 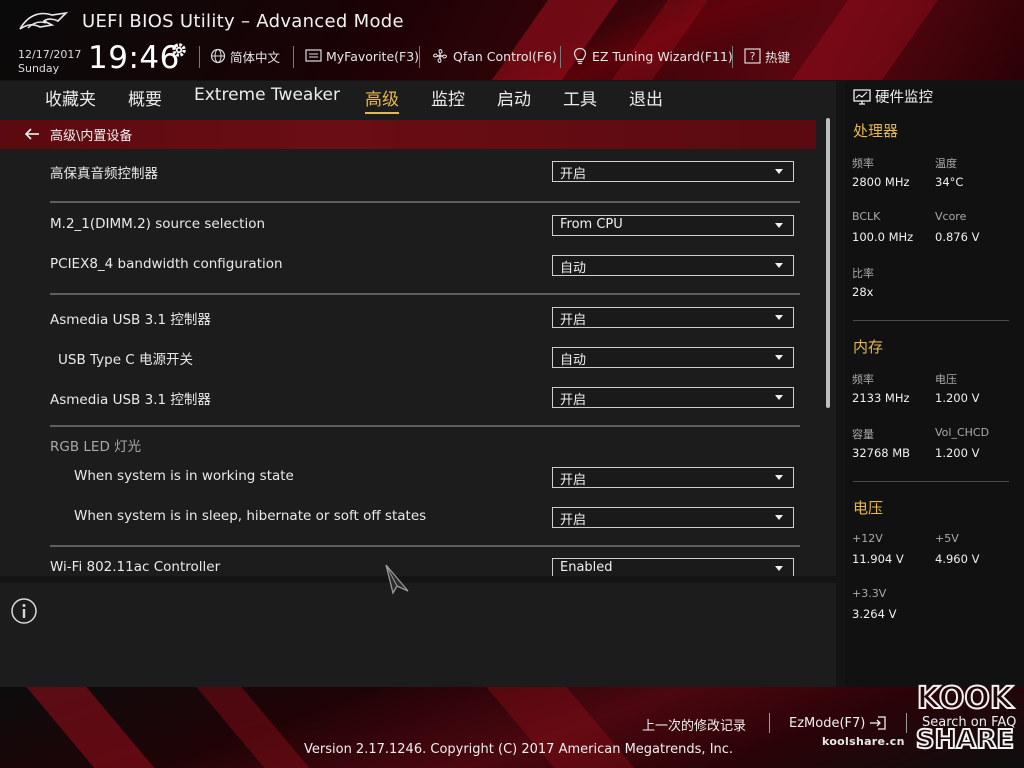 What do you see at coordinates (145, 98) in the screenshot?
I see `menu-overview: 概要` at bounding box center [145, 98].